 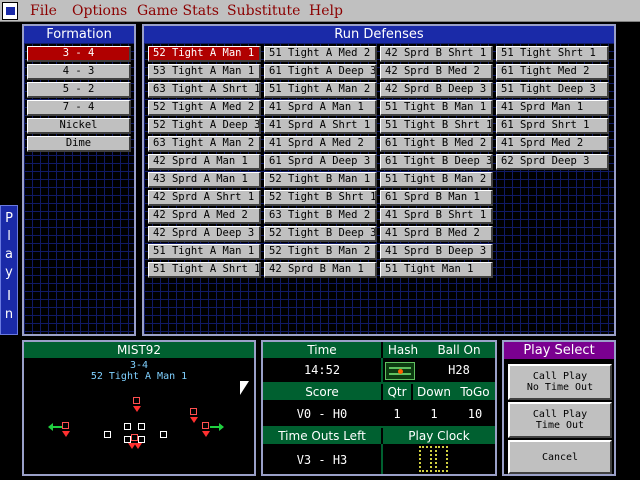 I want to click on run-defense-item: 51 Tight B Man 1, so click(x=436, y=108).